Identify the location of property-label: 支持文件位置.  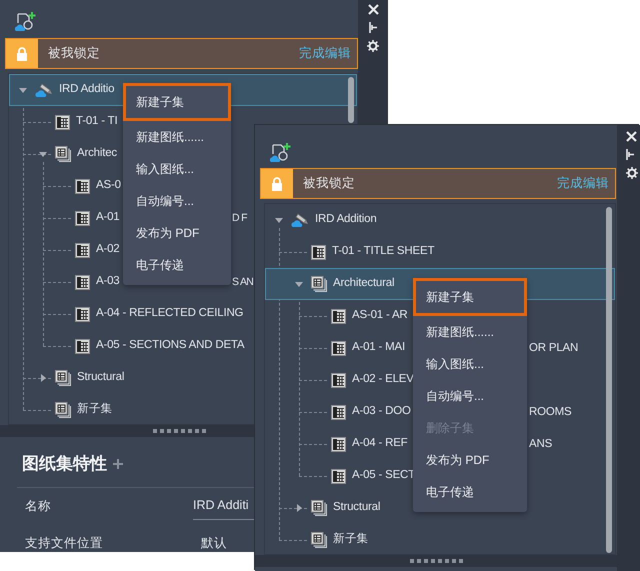
(64, 543).